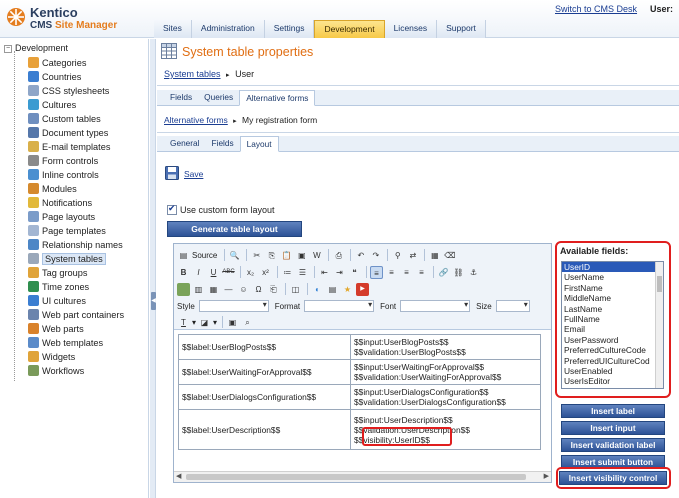 The width and height of the screenshot is (679, 498). What do you see at coordinates (64, 119) in the screenshot?
I see `sidebar-item-custom-tables: Custom tables` at bounding box center [64, 119].